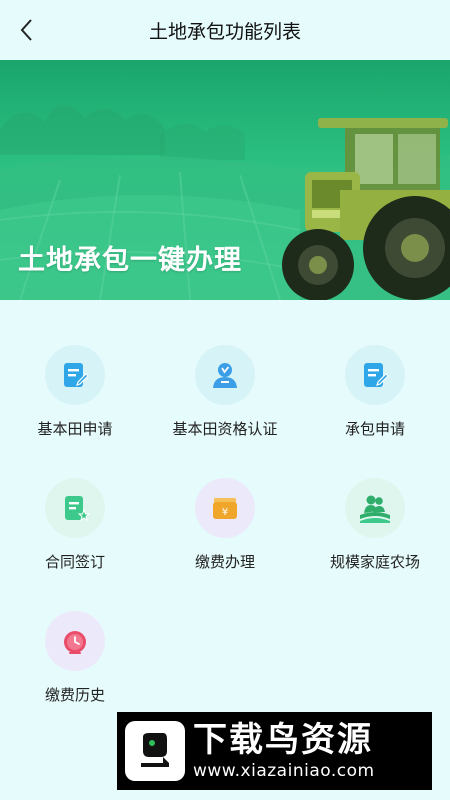 The height and width of the screenshot is (800, 450). I want to click on bird-logo-icon, so click(155, 750).